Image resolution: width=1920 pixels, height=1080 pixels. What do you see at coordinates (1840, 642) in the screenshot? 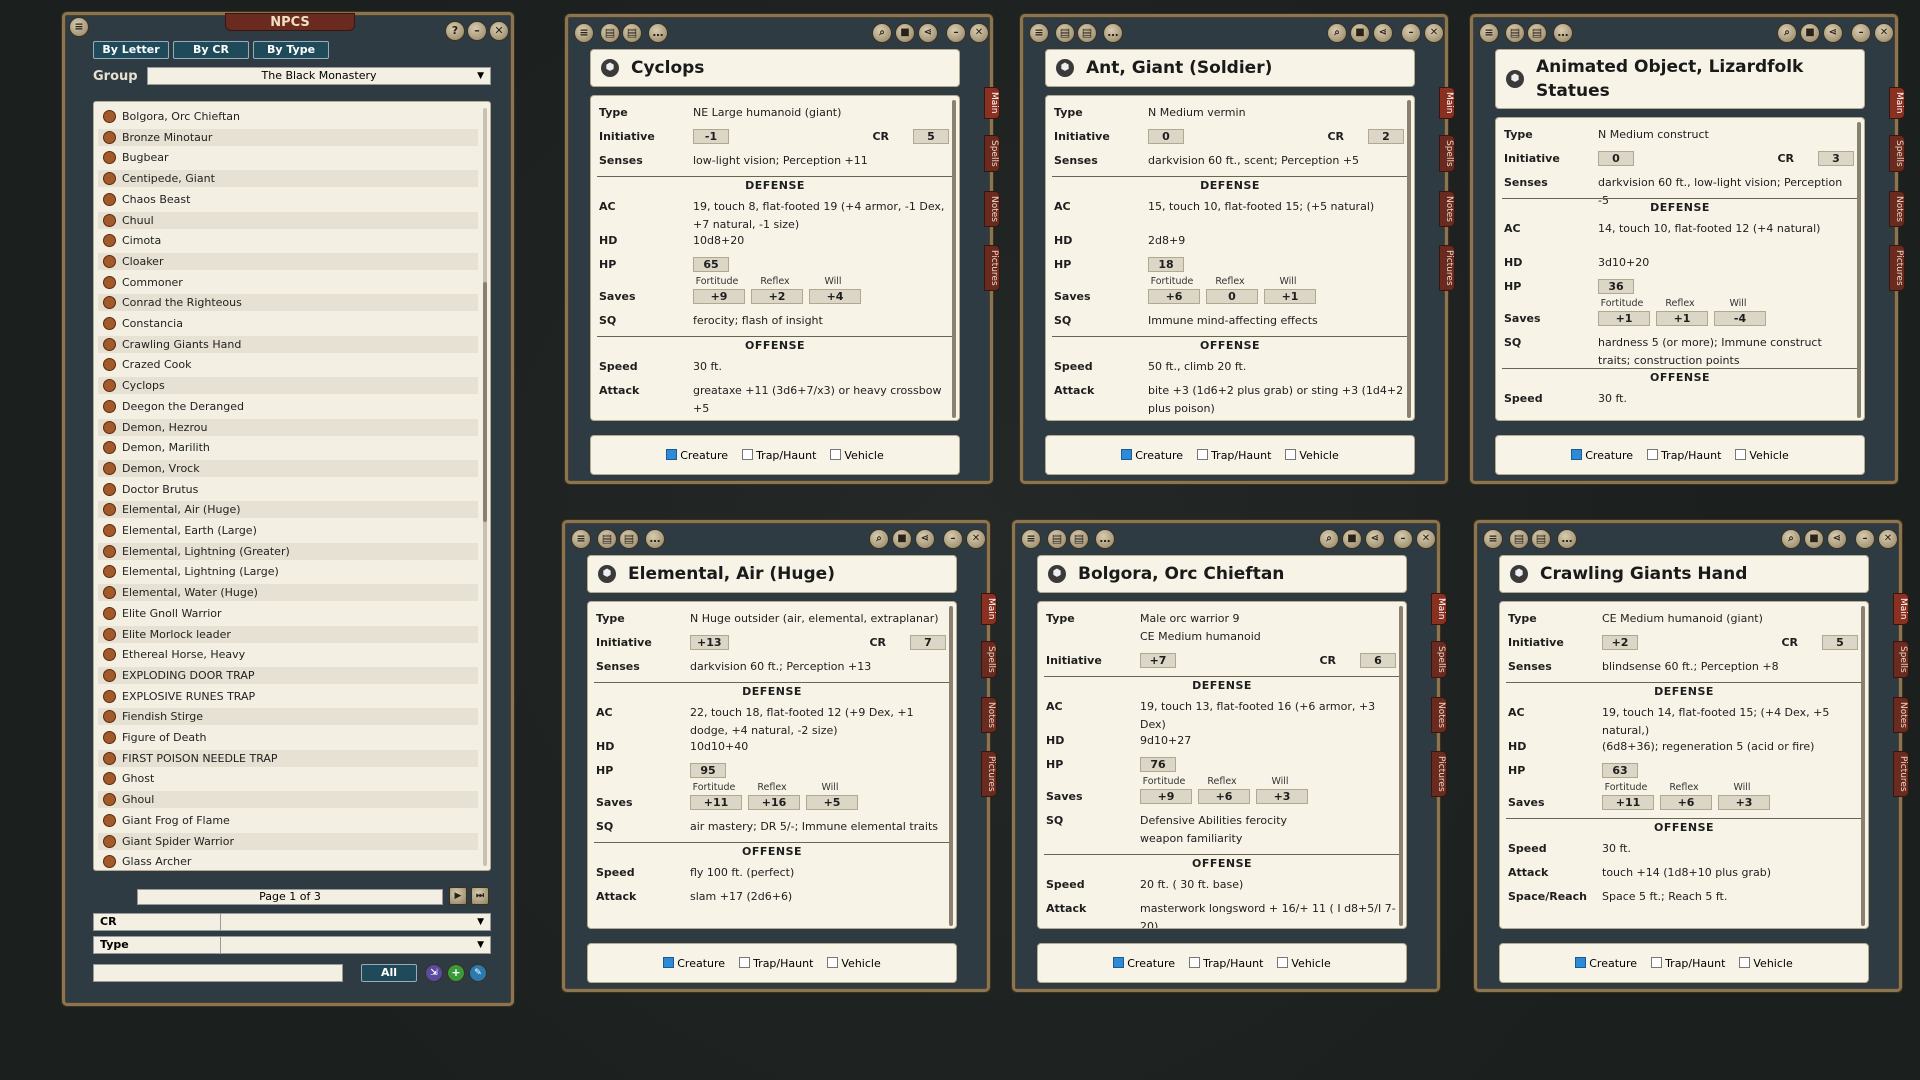
I see `stat-box-cr: 5` at bounding box center [1840, 642].